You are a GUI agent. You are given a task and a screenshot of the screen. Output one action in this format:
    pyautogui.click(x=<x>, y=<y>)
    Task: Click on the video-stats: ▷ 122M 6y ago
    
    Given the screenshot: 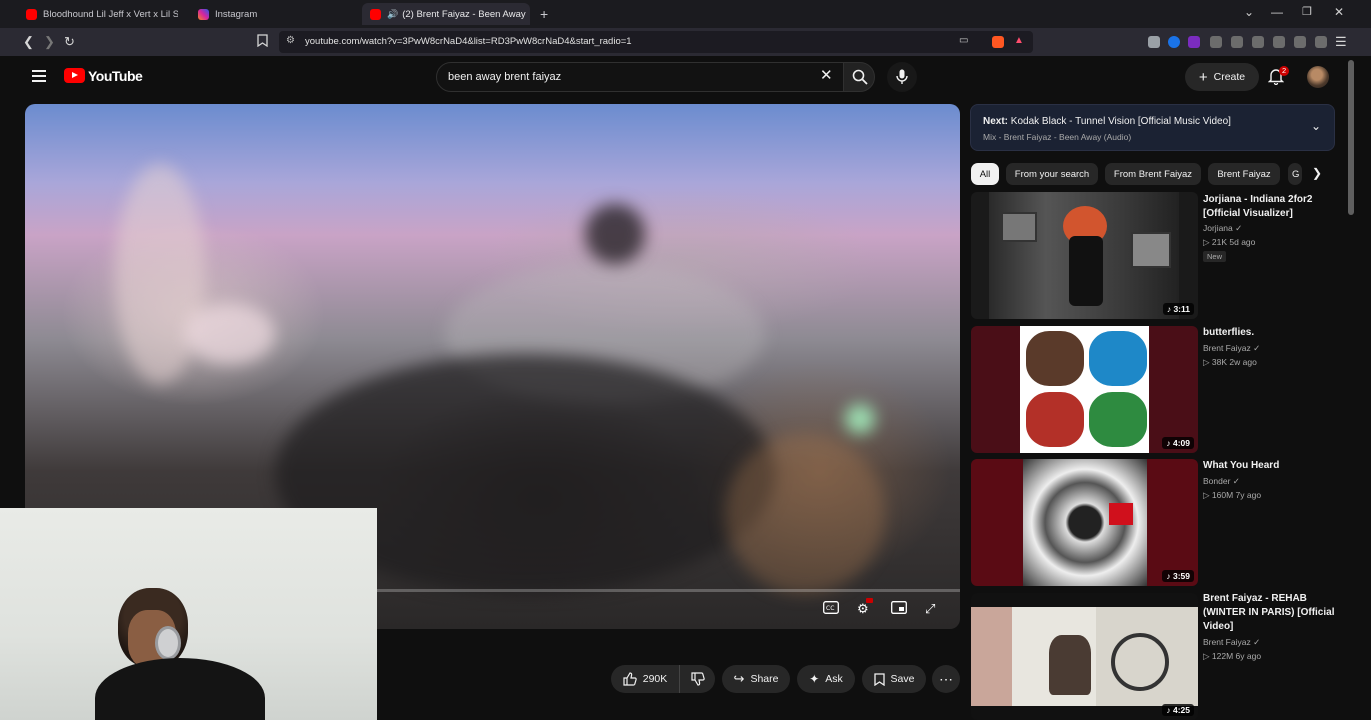 What is the action you would take?
    pyautogui.click(x=1232, y=656)
    